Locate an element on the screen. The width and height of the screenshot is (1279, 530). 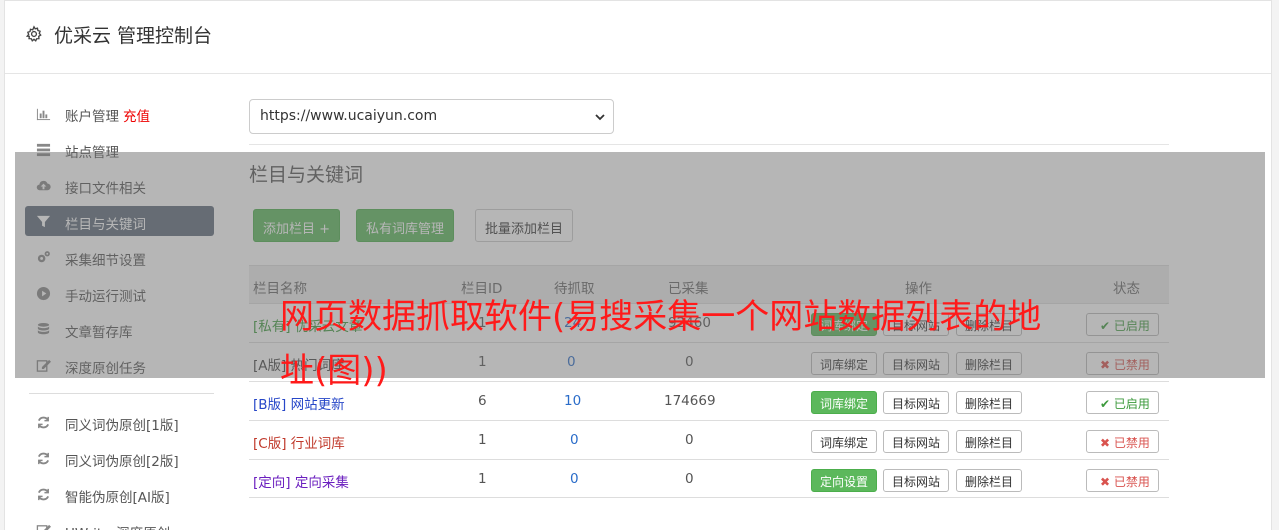
table-row: [定向] 定向采集 1 0 0 定向设置 目标网站 删除栏目 ✖ 已禁用 is located at coordinates (709, 478).